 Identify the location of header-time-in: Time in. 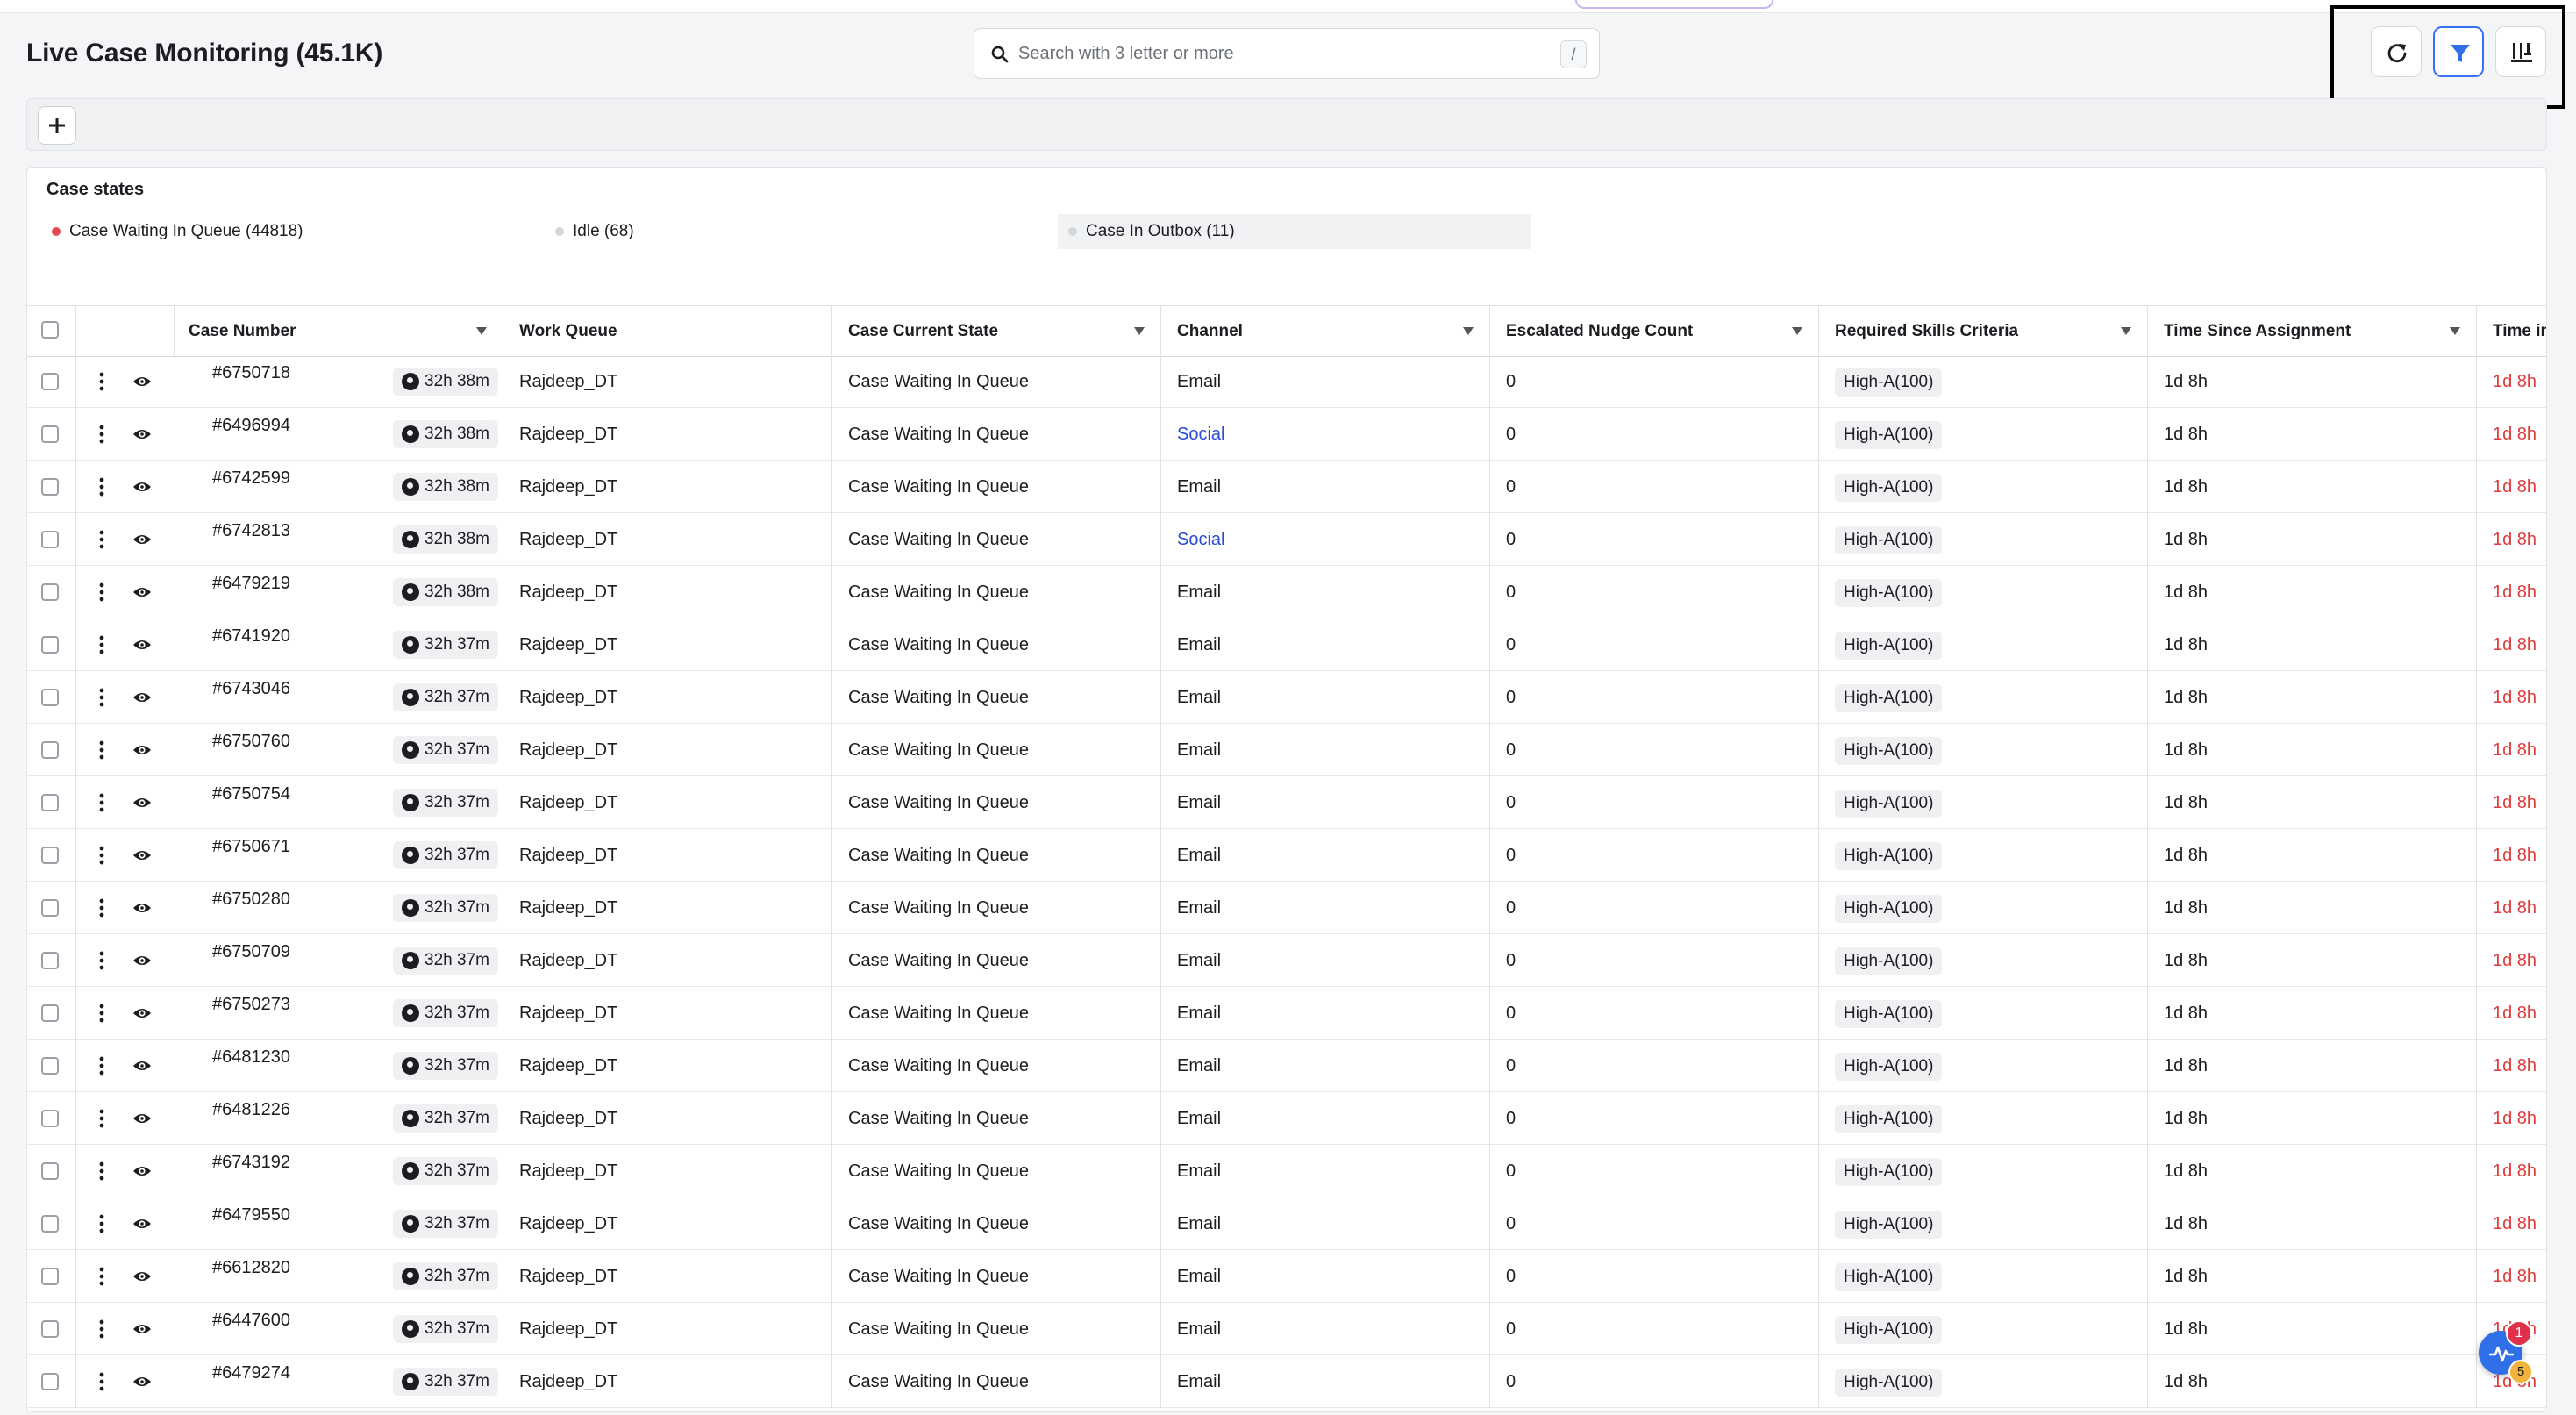
(2512, 331).